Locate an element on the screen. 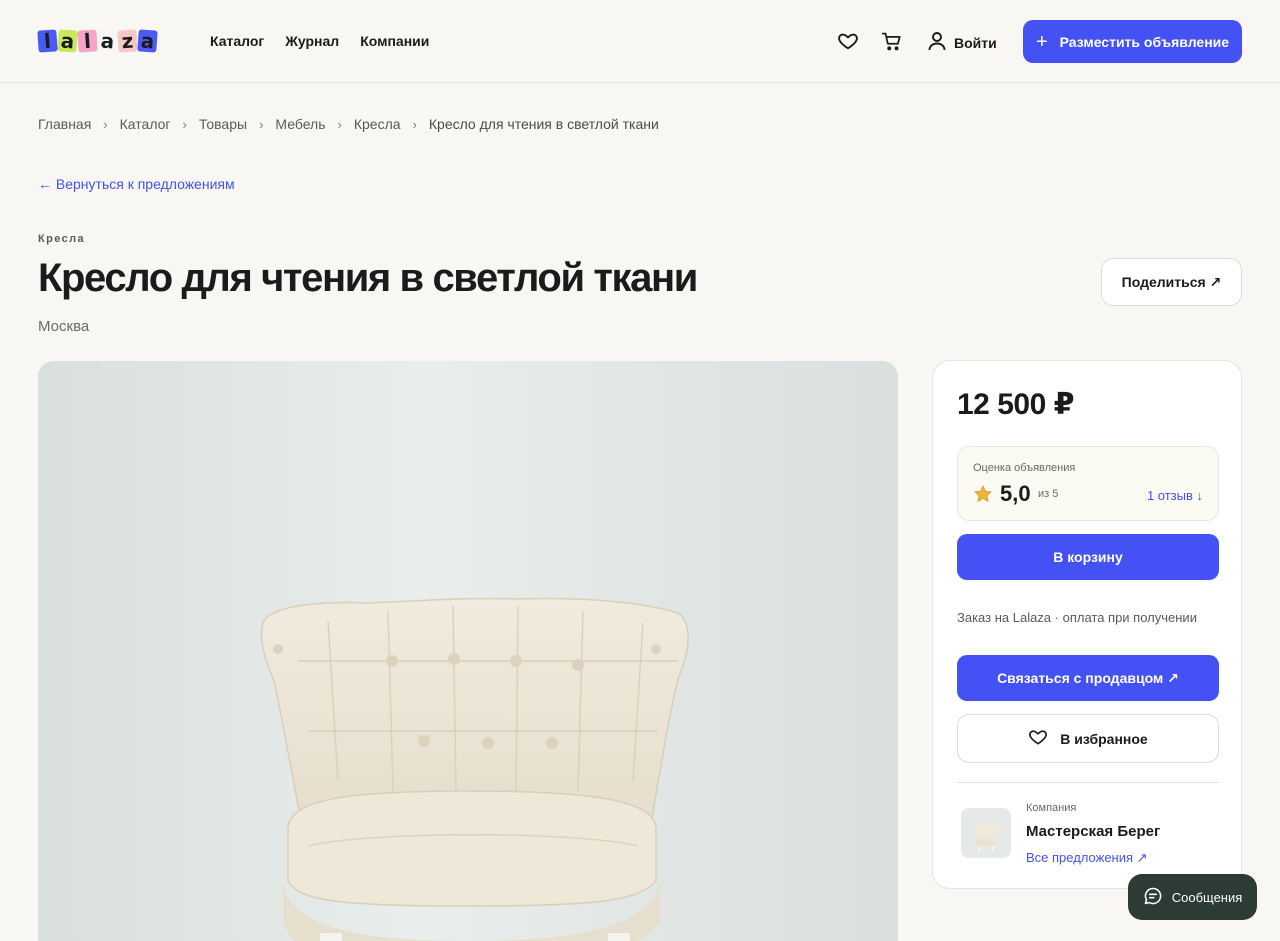 The width and height of the screenshot is (1280, 941). star-icon is located at coordinates (983, 496).